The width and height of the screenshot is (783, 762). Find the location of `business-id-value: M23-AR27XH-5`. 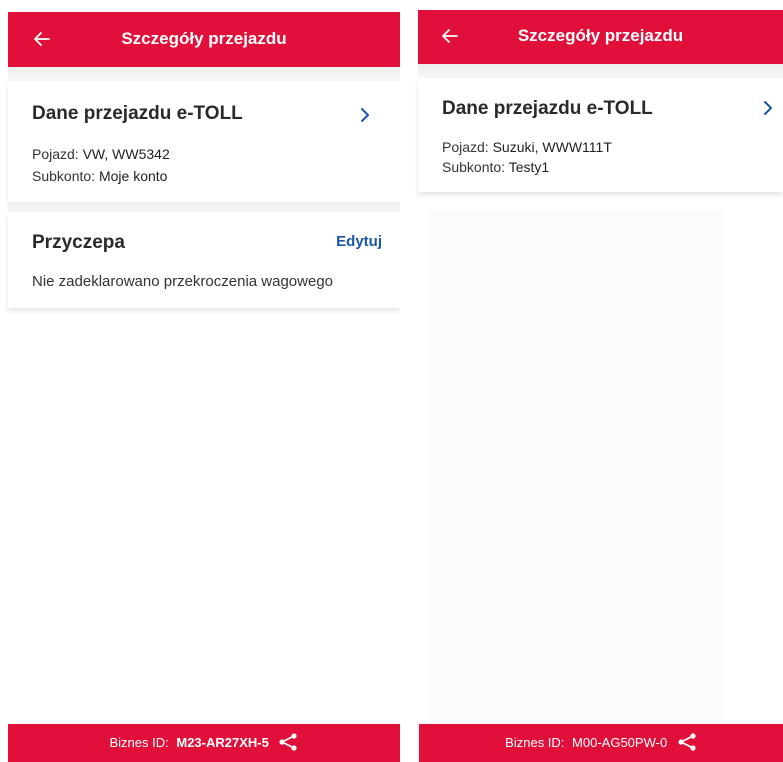

business-id-value: M23-AR27XH-5 is located at coordinates (222, 742).